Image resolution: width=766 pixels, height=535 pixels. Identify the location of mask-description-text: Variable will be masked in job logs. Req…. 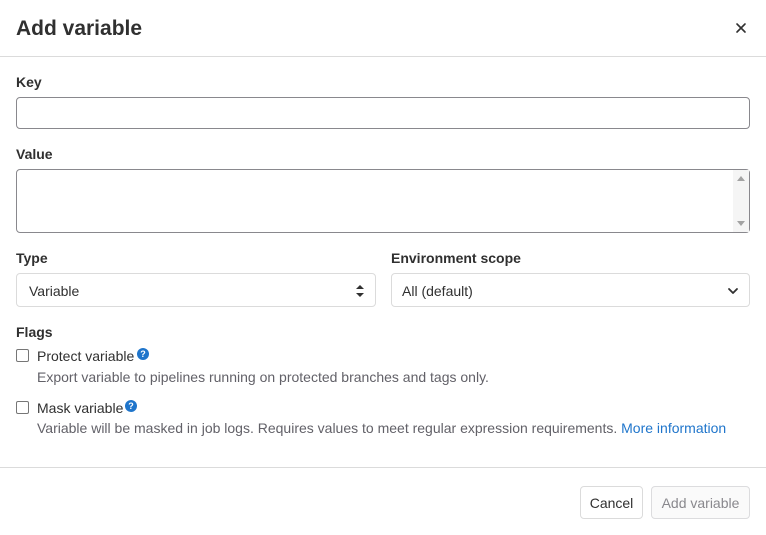
(327, 428).